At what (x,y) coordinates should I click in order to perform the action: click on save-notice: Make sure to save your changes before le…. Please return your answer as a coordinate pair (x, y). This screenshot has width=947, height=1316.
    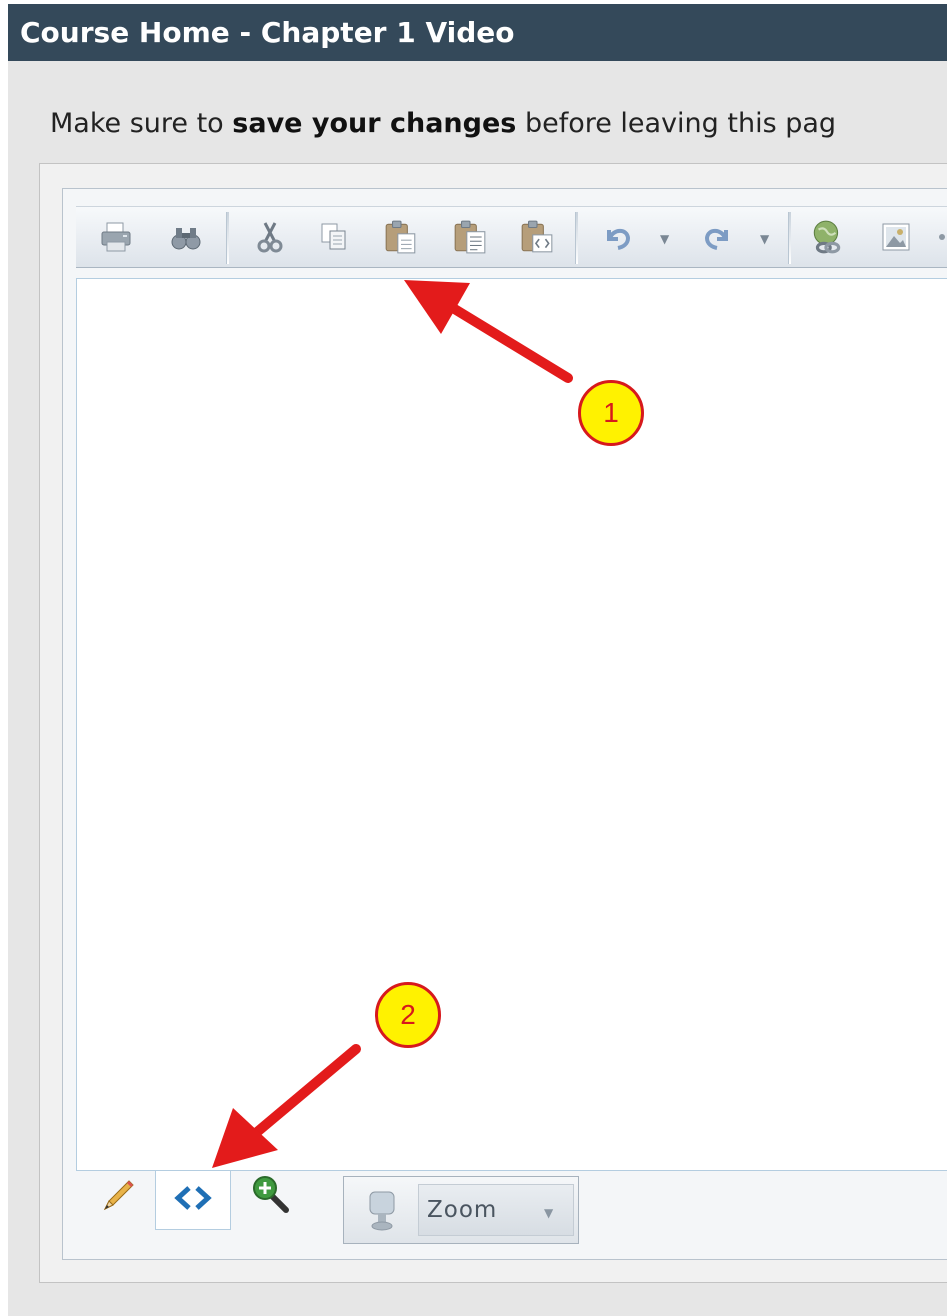
    Looking at the image, I should click on (443, 123).